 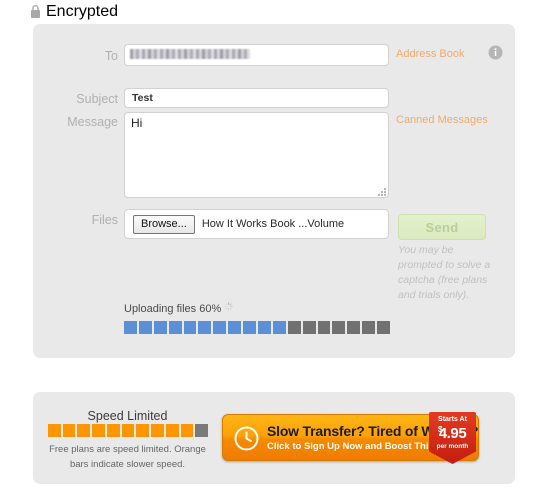 I want to click on address-book-link: Address Book, so click(x=430, y=54).